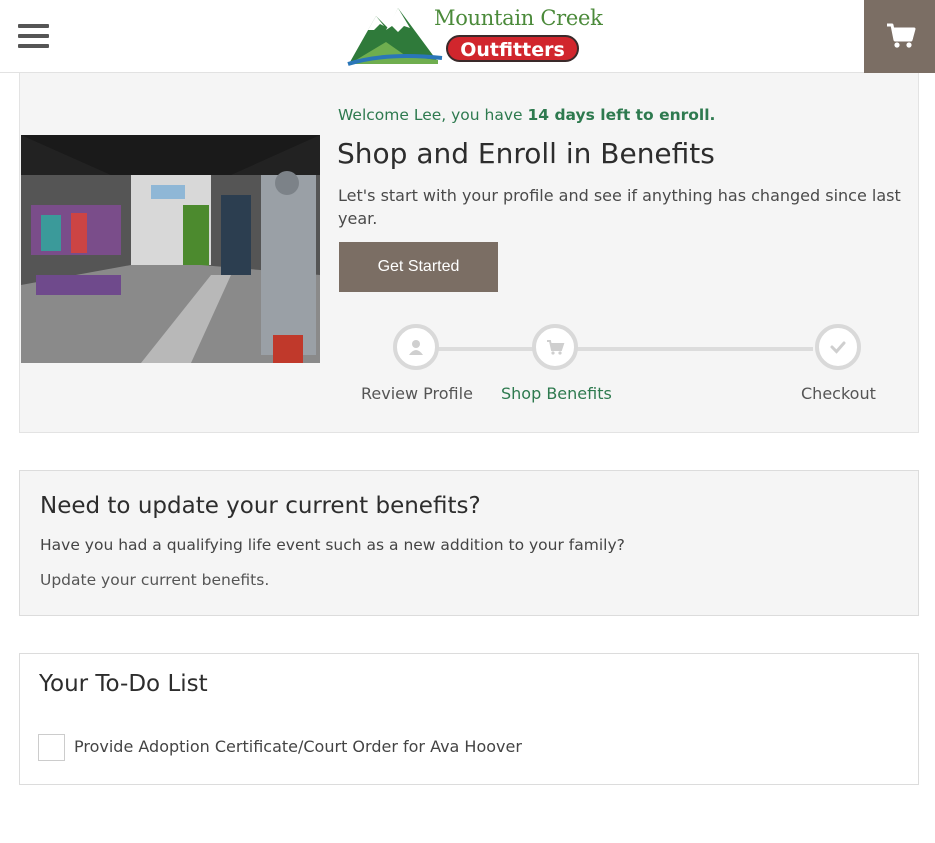 This screenshot has width=935, height=843. Describe the element at coordinates (417, 393) in the screenshot. I see `step-label-review-profile: Review Profile` at that location.